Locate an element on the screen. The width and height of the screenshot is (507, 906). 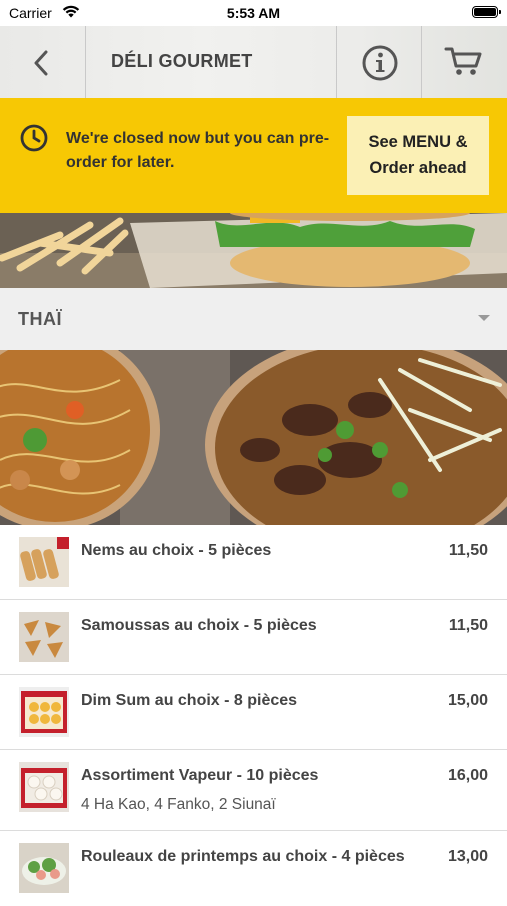
restaurant-hero-image is located at coordinates (253, 250).